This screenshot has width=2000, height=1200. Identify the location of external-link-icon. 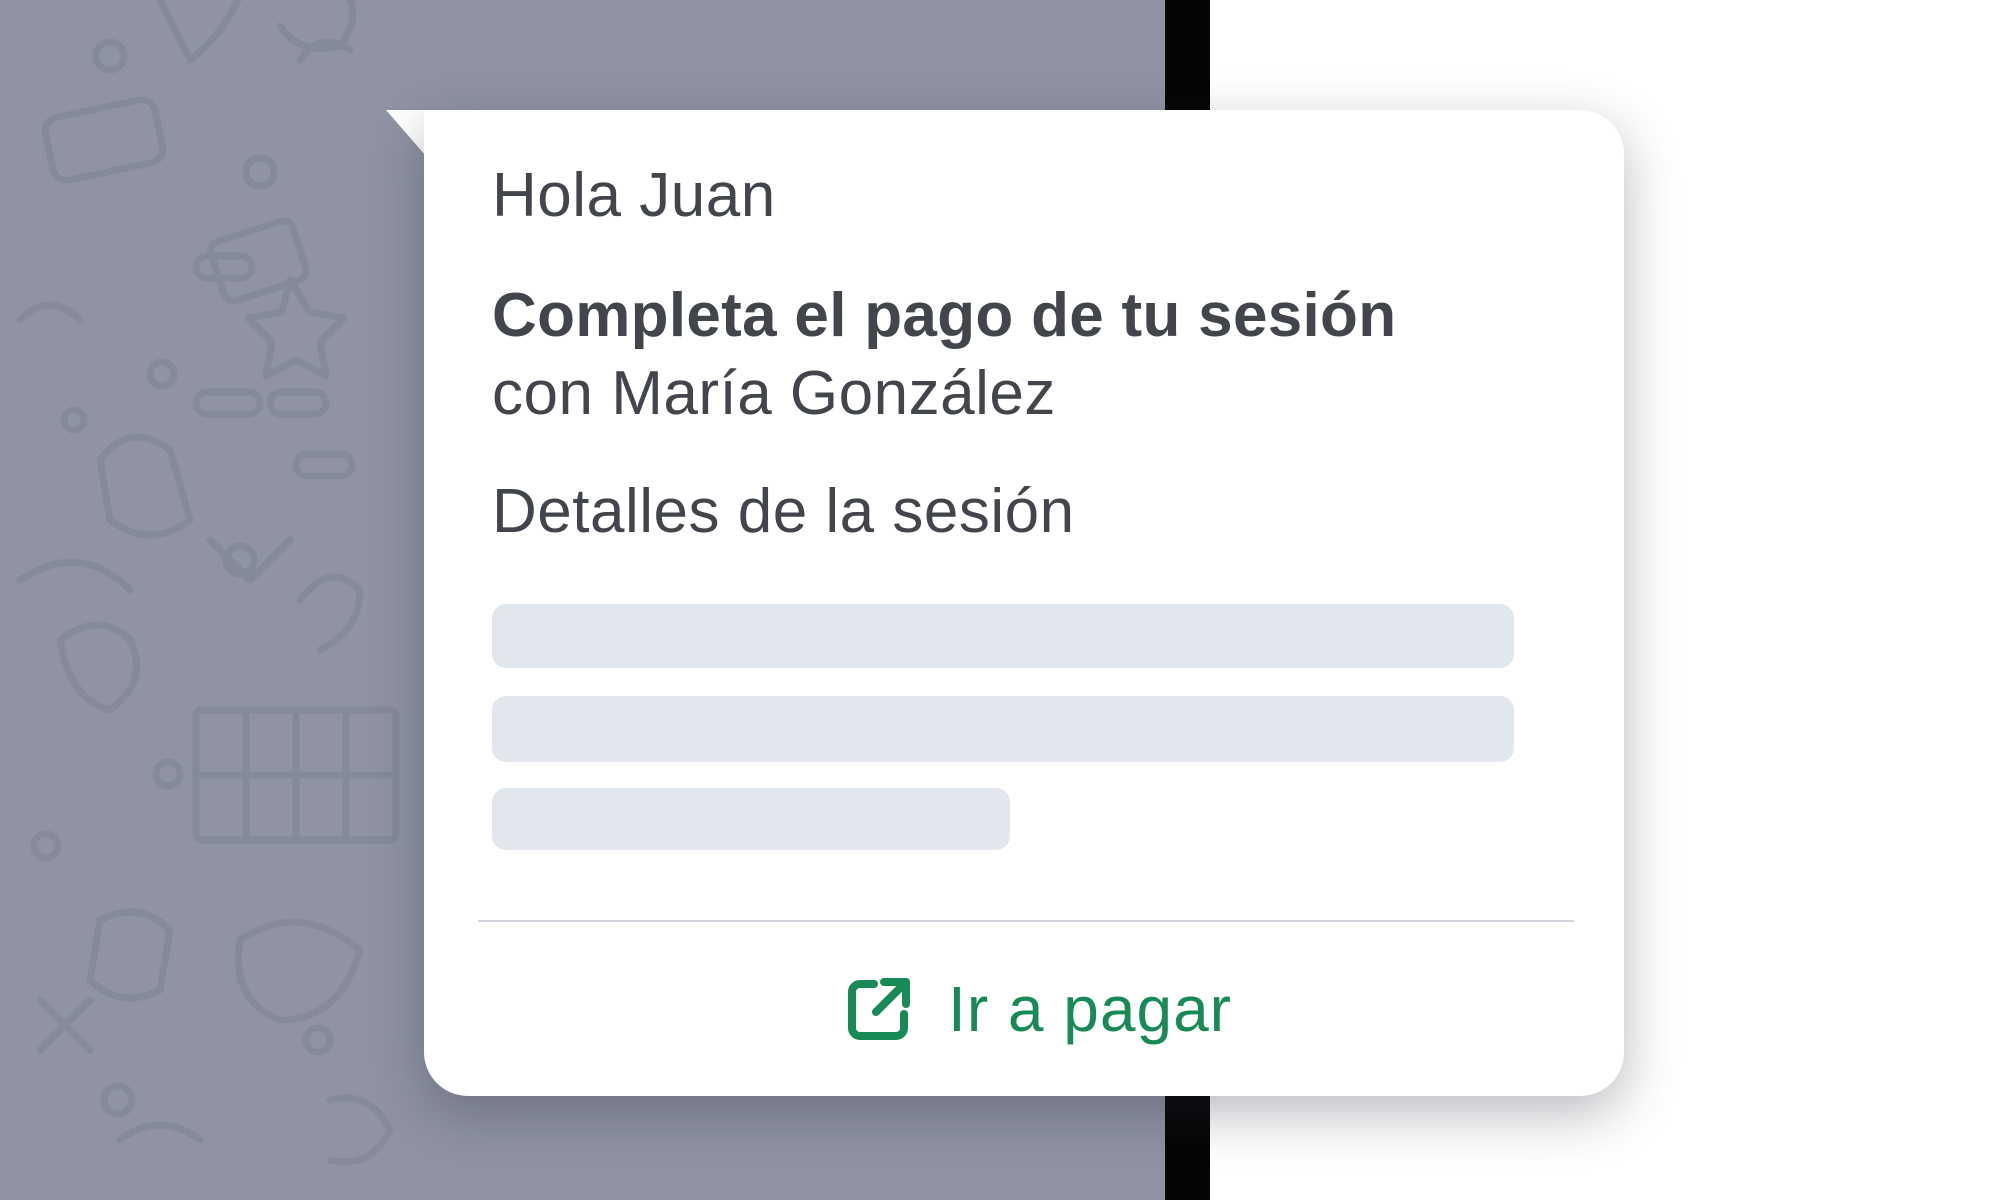
(879, 1009).